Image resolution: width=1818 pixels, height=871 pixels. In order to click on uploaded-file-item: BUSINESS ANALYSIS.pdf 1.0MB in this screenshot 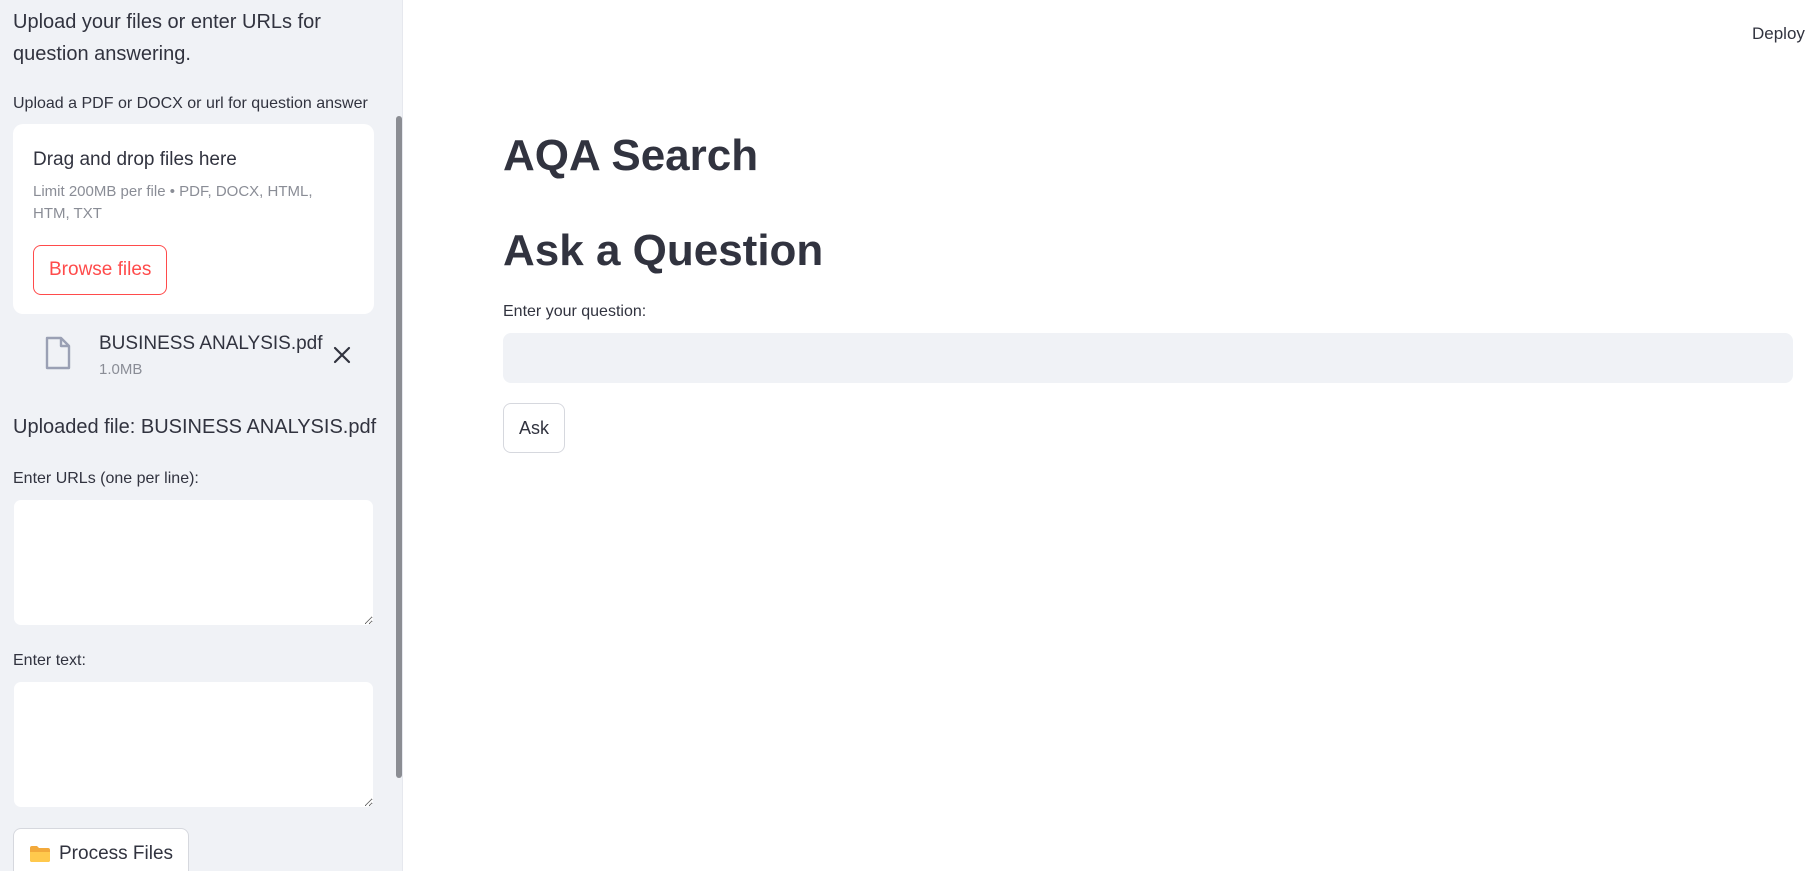, I will do `click(193, 356)`.